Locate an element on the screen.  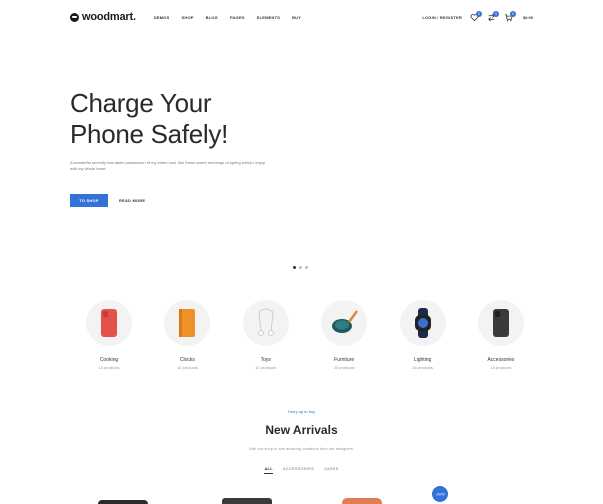
orange-phone-case-icon is located at coordinates (187, 323).